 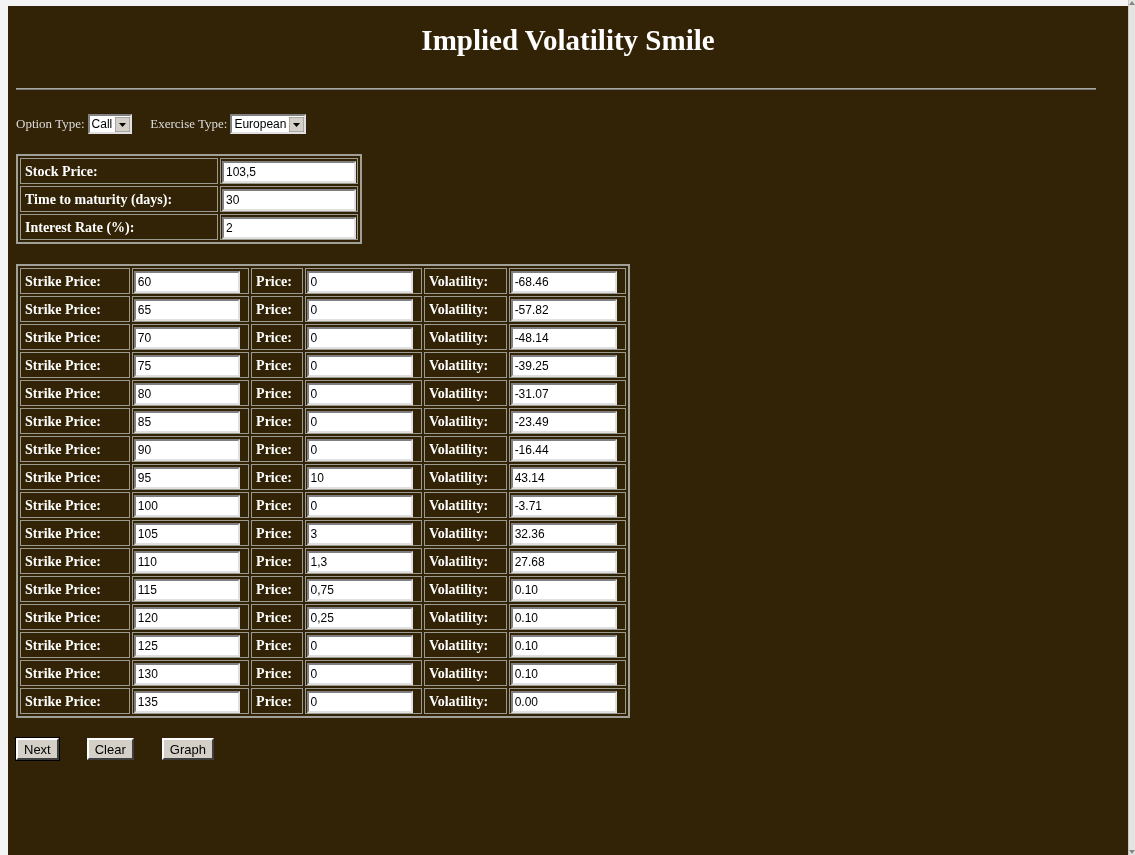 I want to click on scroll-down-icon, so click(x=1132, y=852).